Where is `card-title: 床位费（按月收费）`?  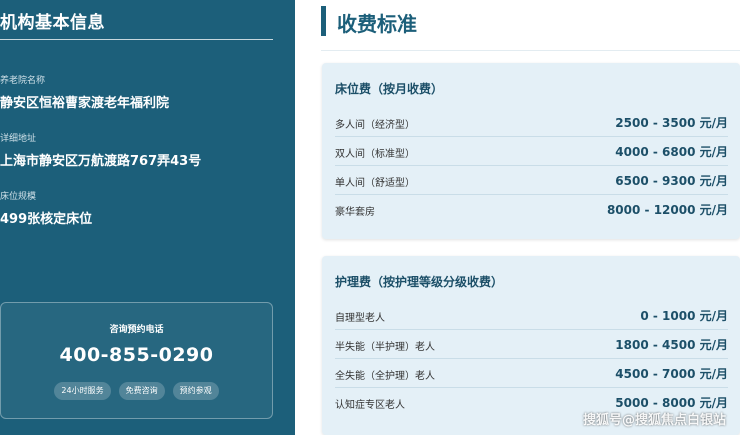 card-title: 床位费（按月收费） is located at coordinates (389, 89).